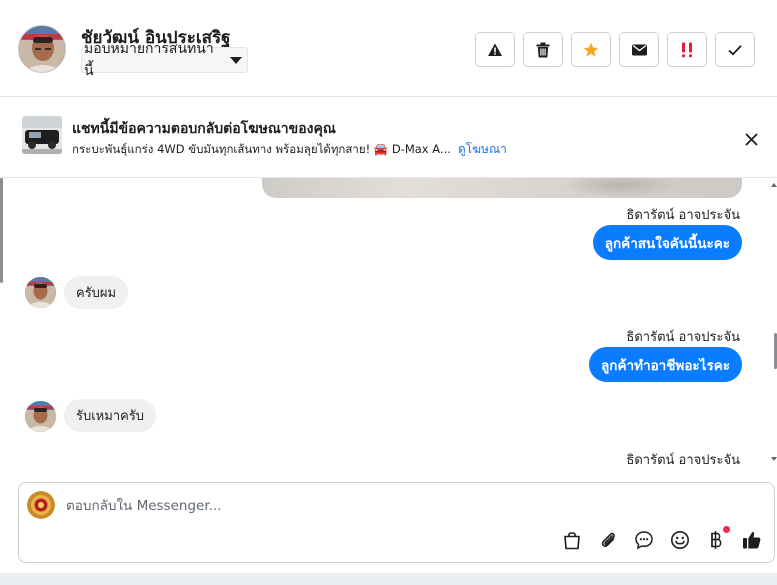  Describe the element at coordinates (96, 292) in the screenshot. I see `incoming-message: ครับผม` at that location.